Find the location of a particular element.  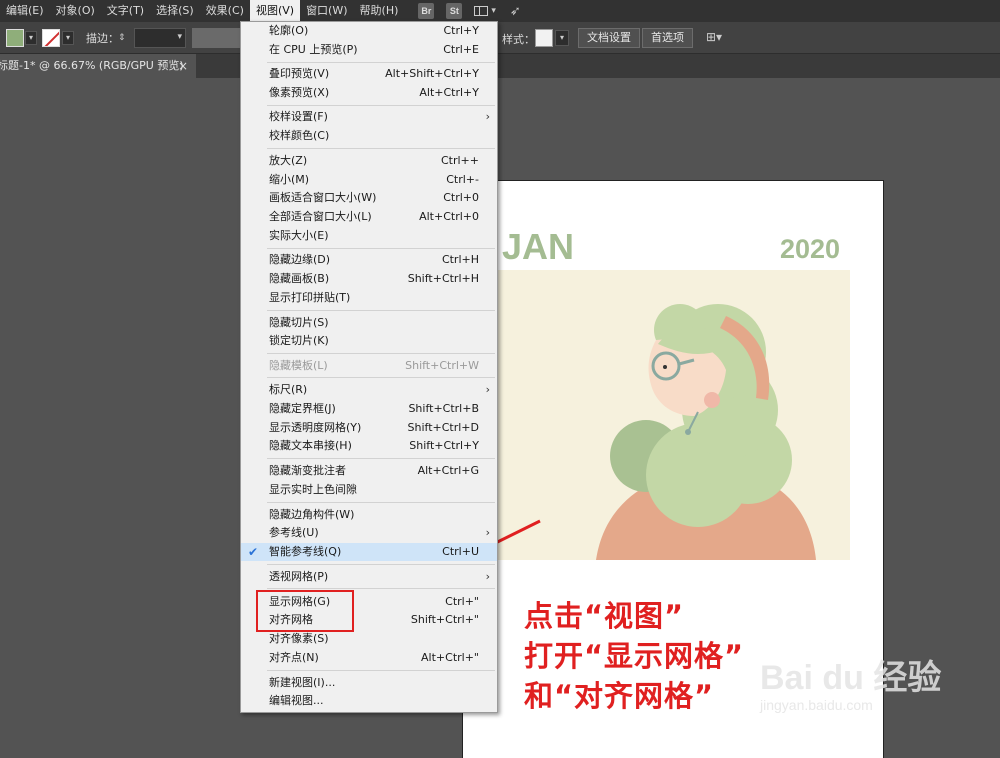

fill-dropdown-icon: ▾ is located at coordinates (31, 38).